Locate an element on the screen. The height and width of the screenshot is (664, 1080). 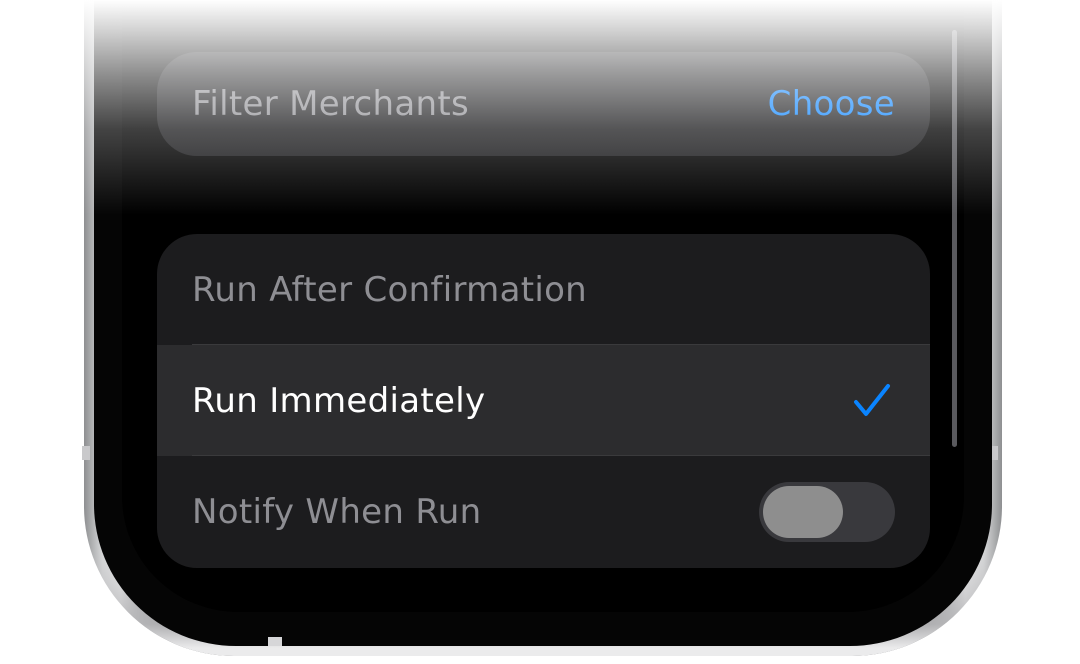
option-run-immediately: Run Immediately is located at coordinates (543, 400).